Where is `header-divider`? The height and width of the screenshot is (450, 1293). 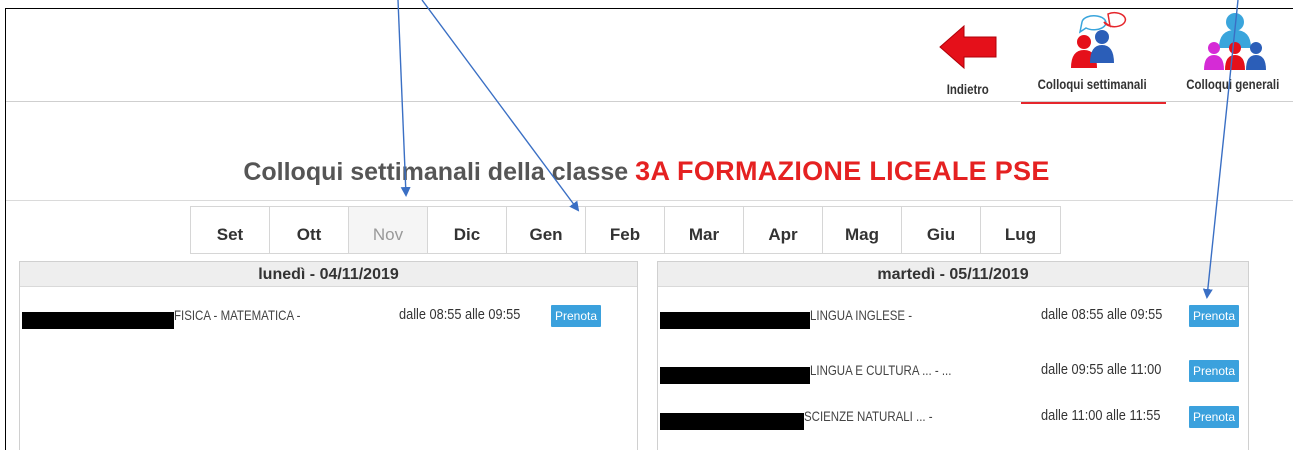
header-divider is located at coordinates (649, 101).